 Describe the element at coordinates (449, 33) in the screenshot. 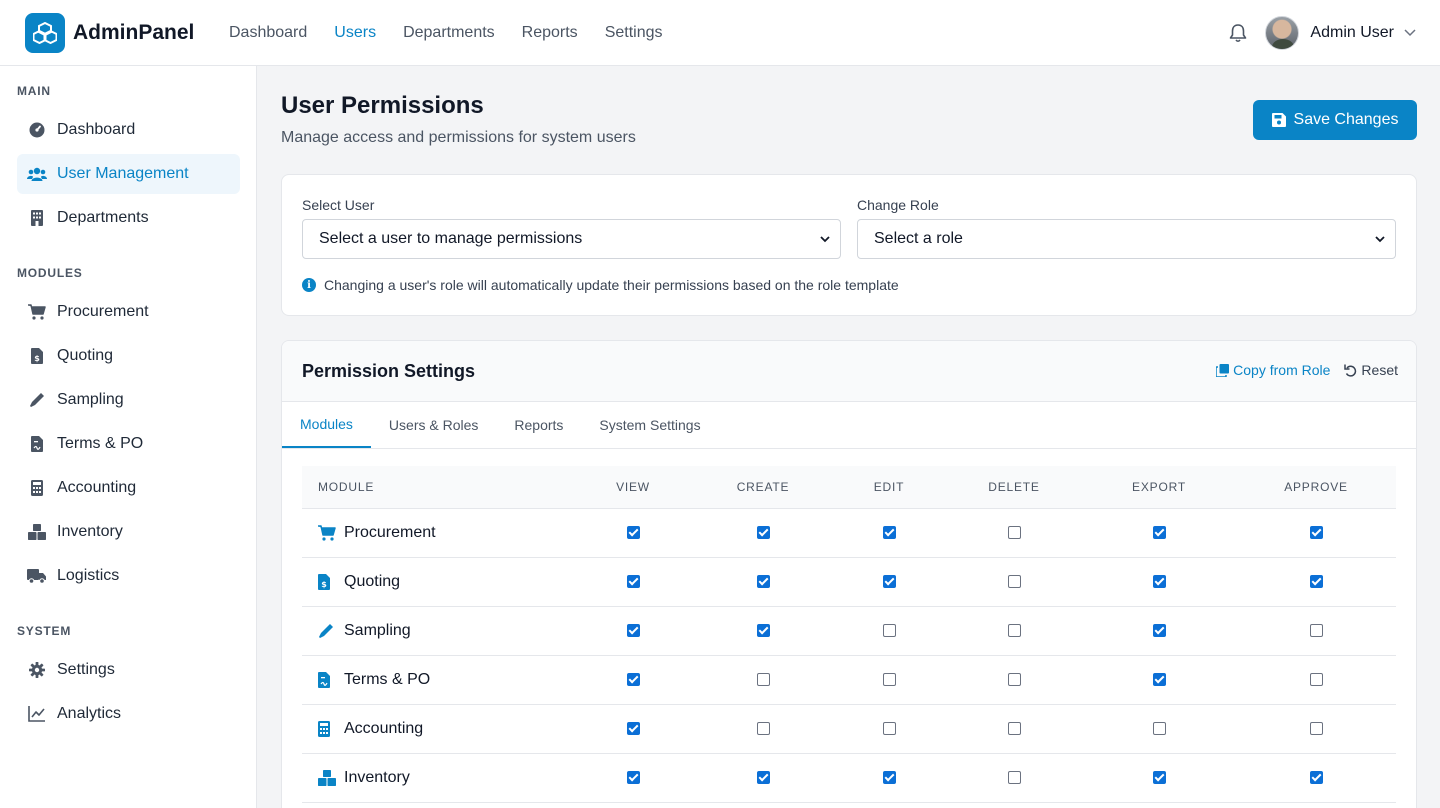

I see `topnav-departments: Departments` at that location.